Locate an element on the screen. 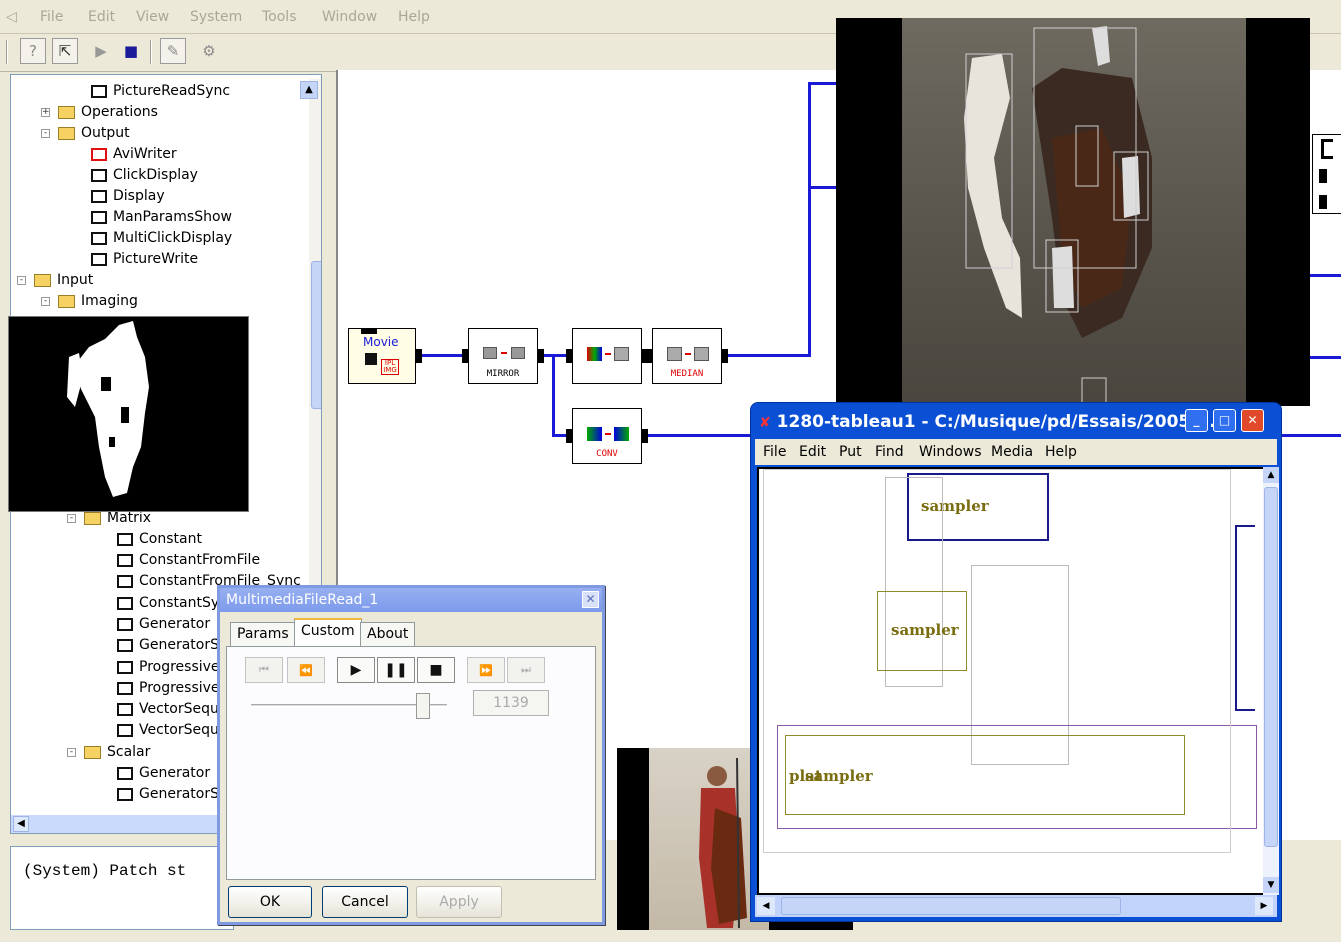 This screenshot has height=942, width=1341. skip-start-button: ⏮ is located at coordinates (264, 670).